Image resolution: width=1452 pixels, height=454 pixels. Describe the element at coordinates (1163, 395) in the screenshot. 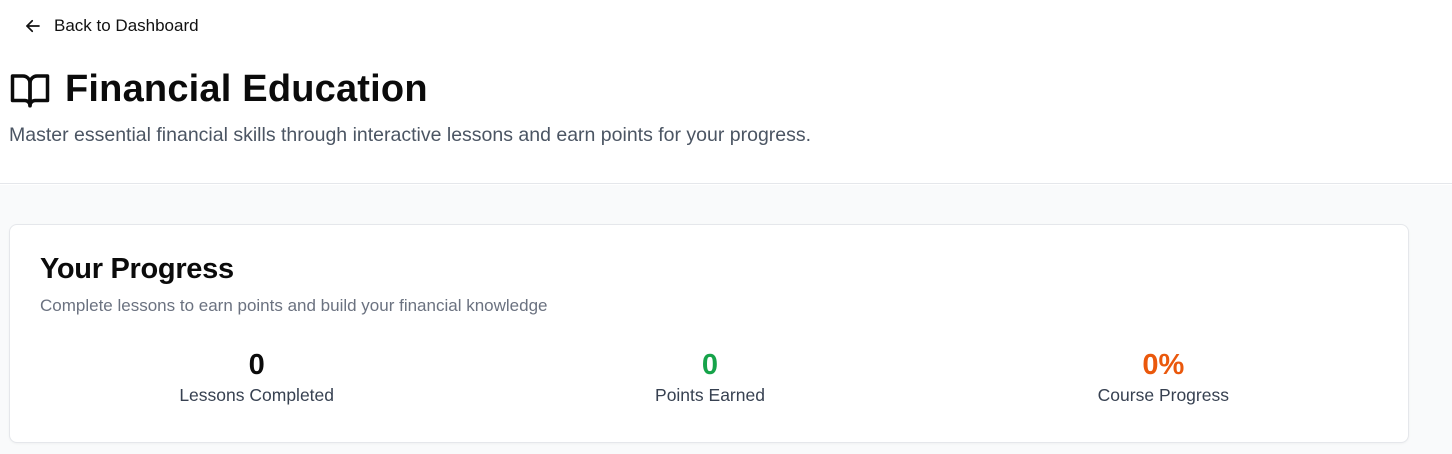

I see `stat-label: Course Progress` at that location.